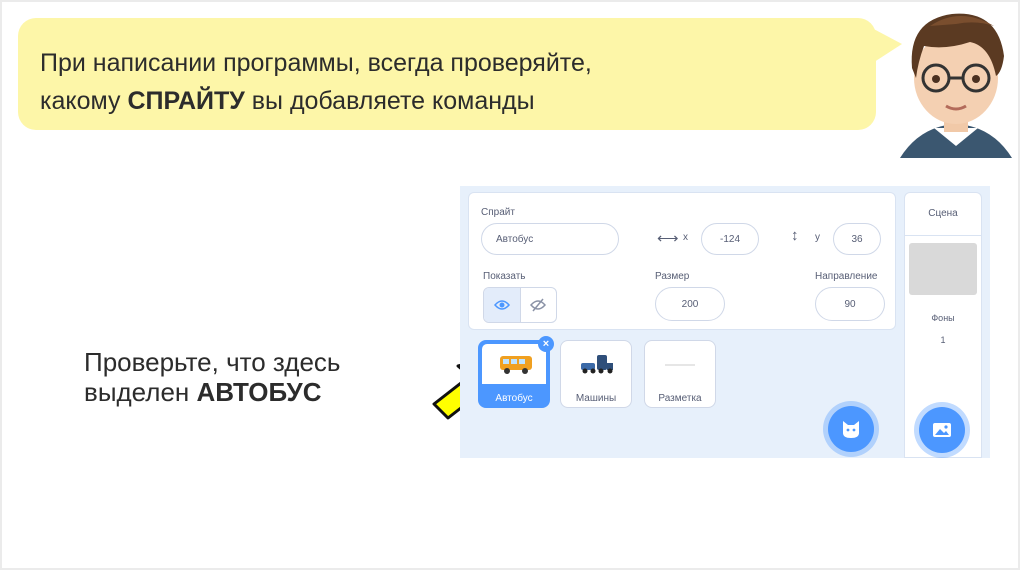 This screenshot has width=1024, height=574. I want to click on eye-icon, so click(501, 305).